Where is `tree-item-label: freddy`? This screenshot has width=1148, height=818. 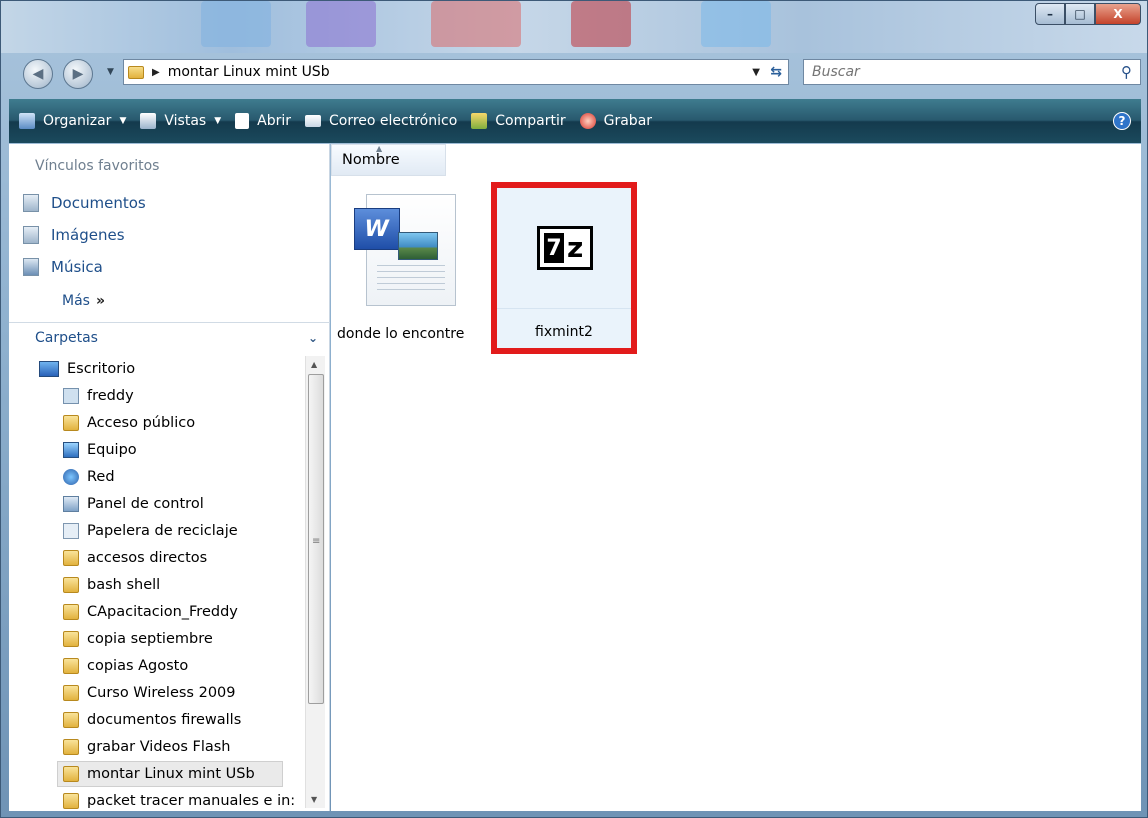 tree-item-label: freddy is located at coordinates (110, 396).